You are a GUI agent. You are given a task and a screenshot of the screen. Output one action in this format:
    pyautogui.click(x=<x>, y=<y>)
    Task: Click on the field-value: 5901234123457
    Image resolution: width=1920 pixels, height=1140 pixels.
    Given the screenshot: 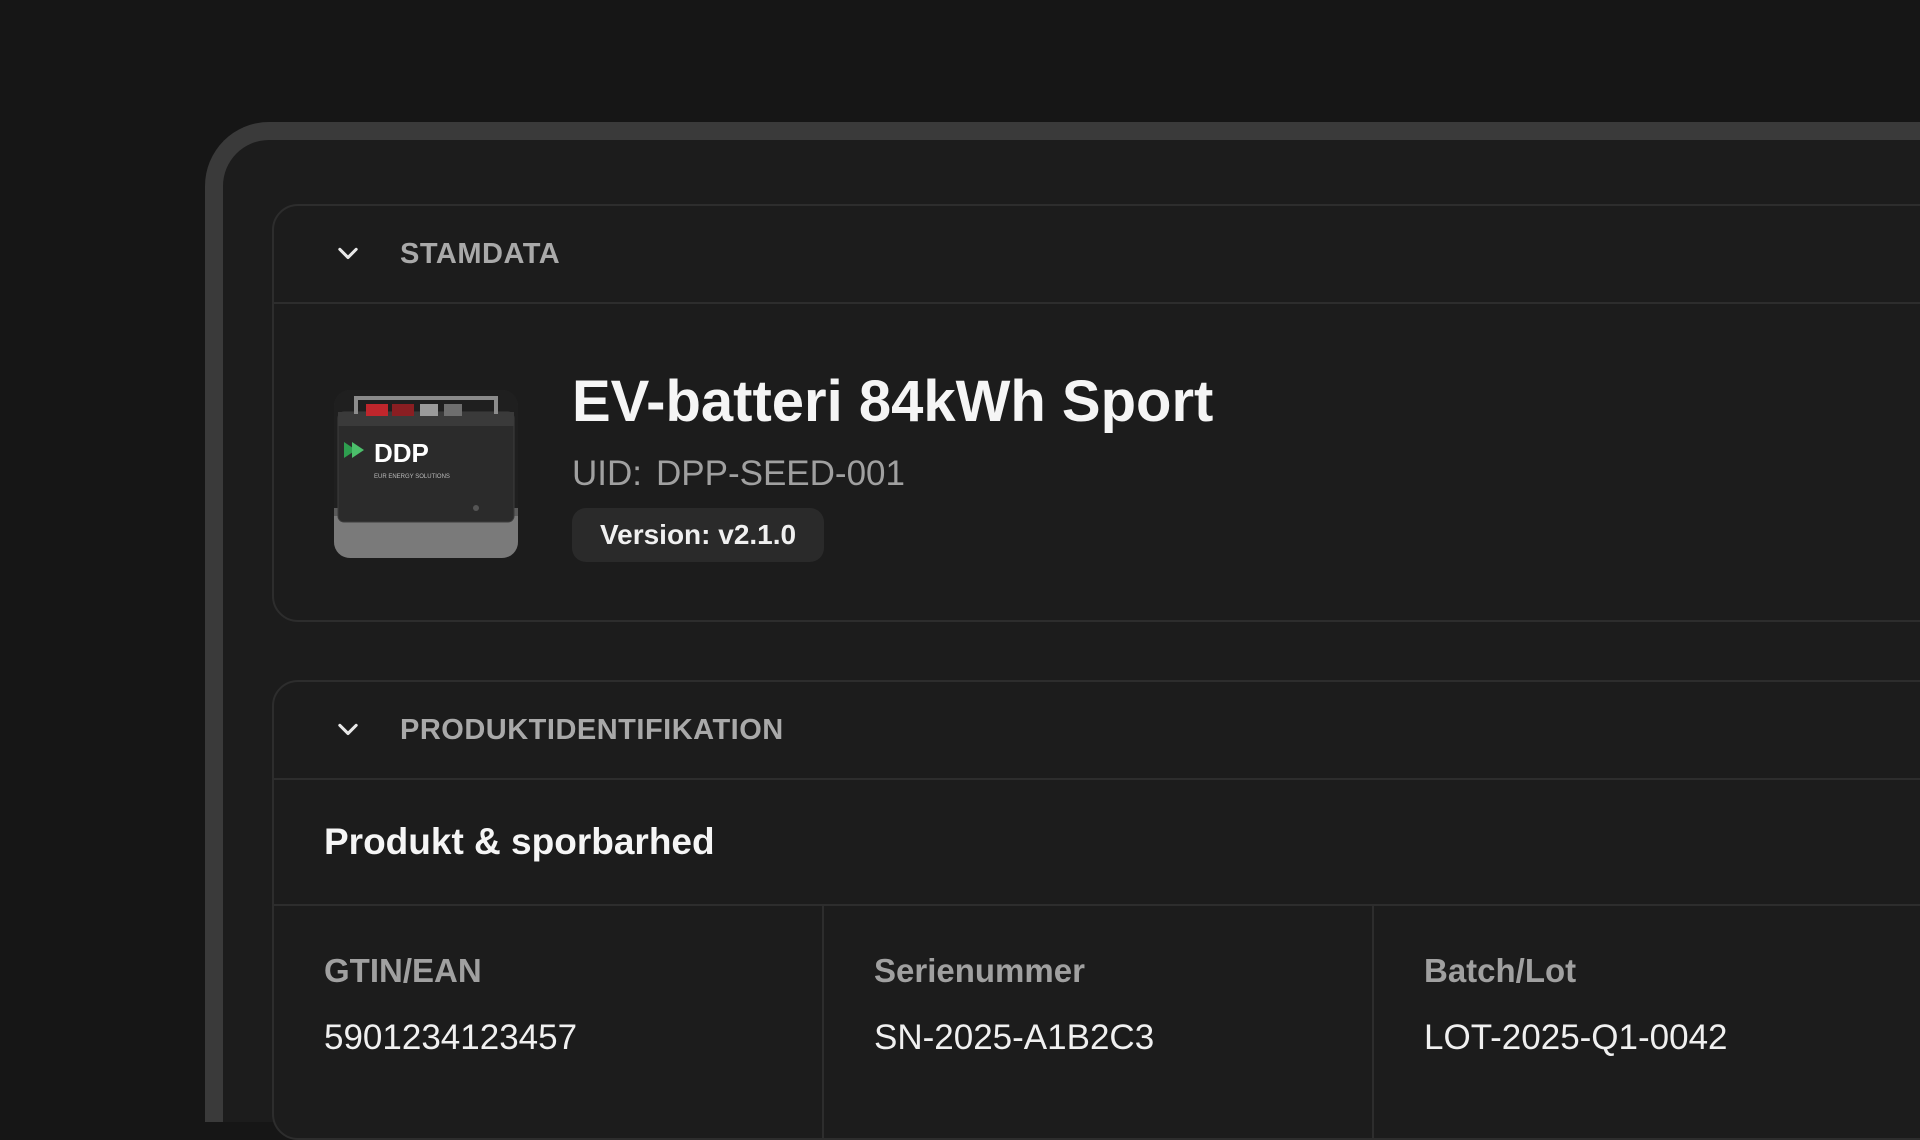 What is the action you would take?
    pyautogui.click(x=451, y=1037)
    